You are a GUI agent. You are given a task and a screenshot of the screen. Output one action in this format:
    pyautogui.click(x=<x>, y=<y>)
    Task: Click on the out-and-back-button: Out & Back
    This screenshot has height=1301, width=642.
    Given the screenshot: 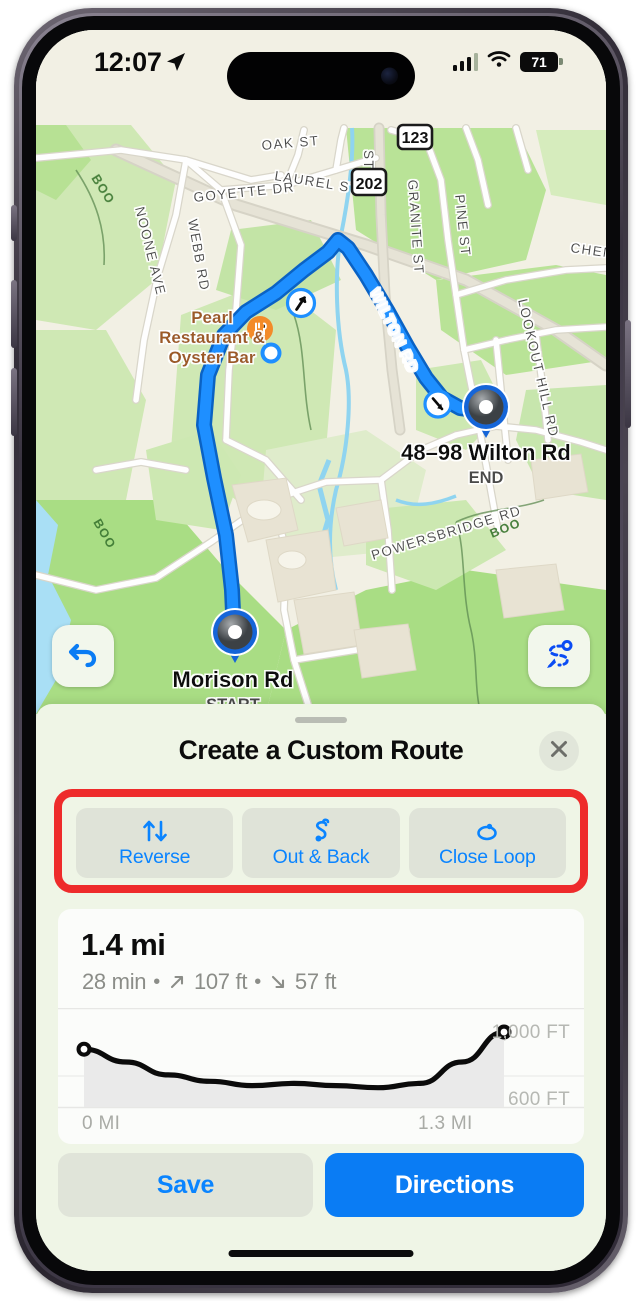 What is the action you would take?
    pyautogui.click(x=321, y=843)
    